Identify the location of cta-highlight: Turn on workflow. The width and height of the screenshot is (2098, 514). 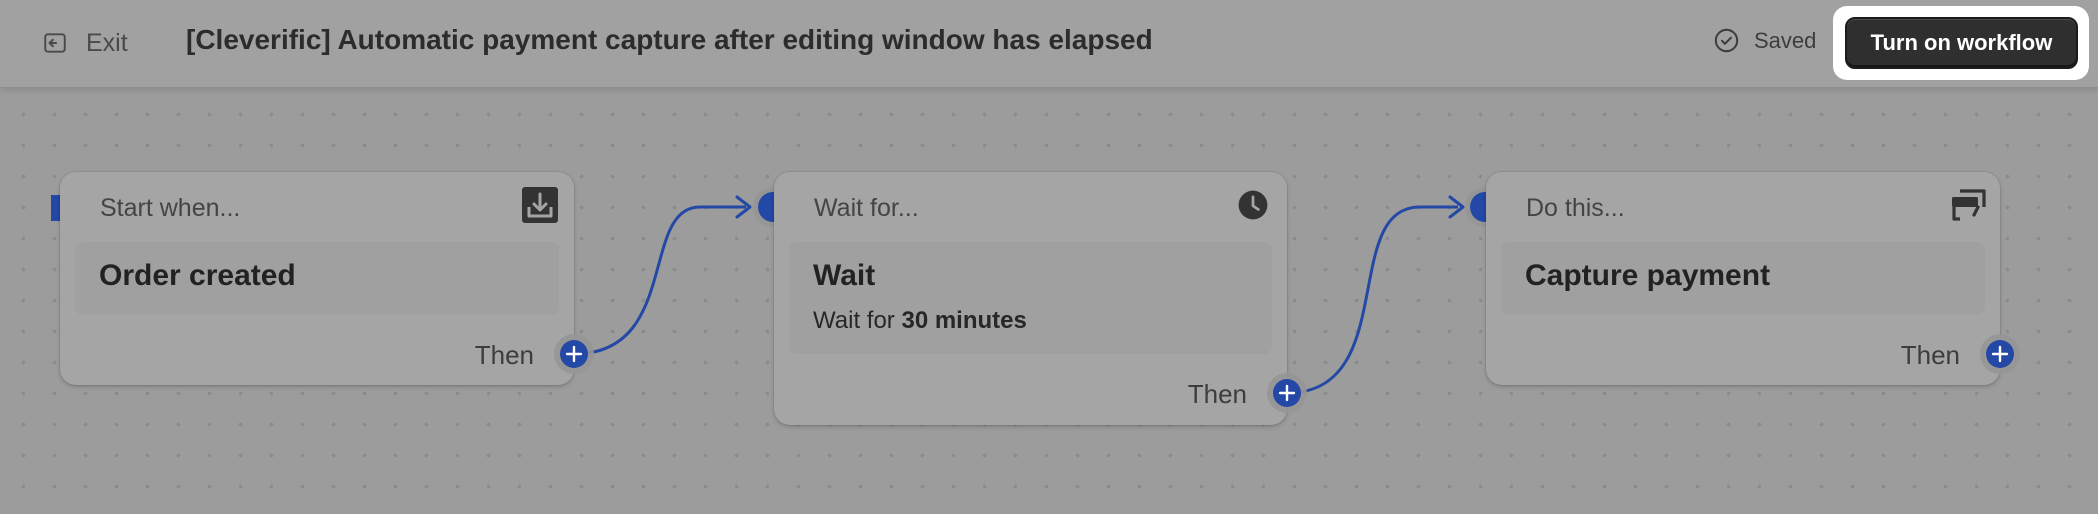
(1961, 43).